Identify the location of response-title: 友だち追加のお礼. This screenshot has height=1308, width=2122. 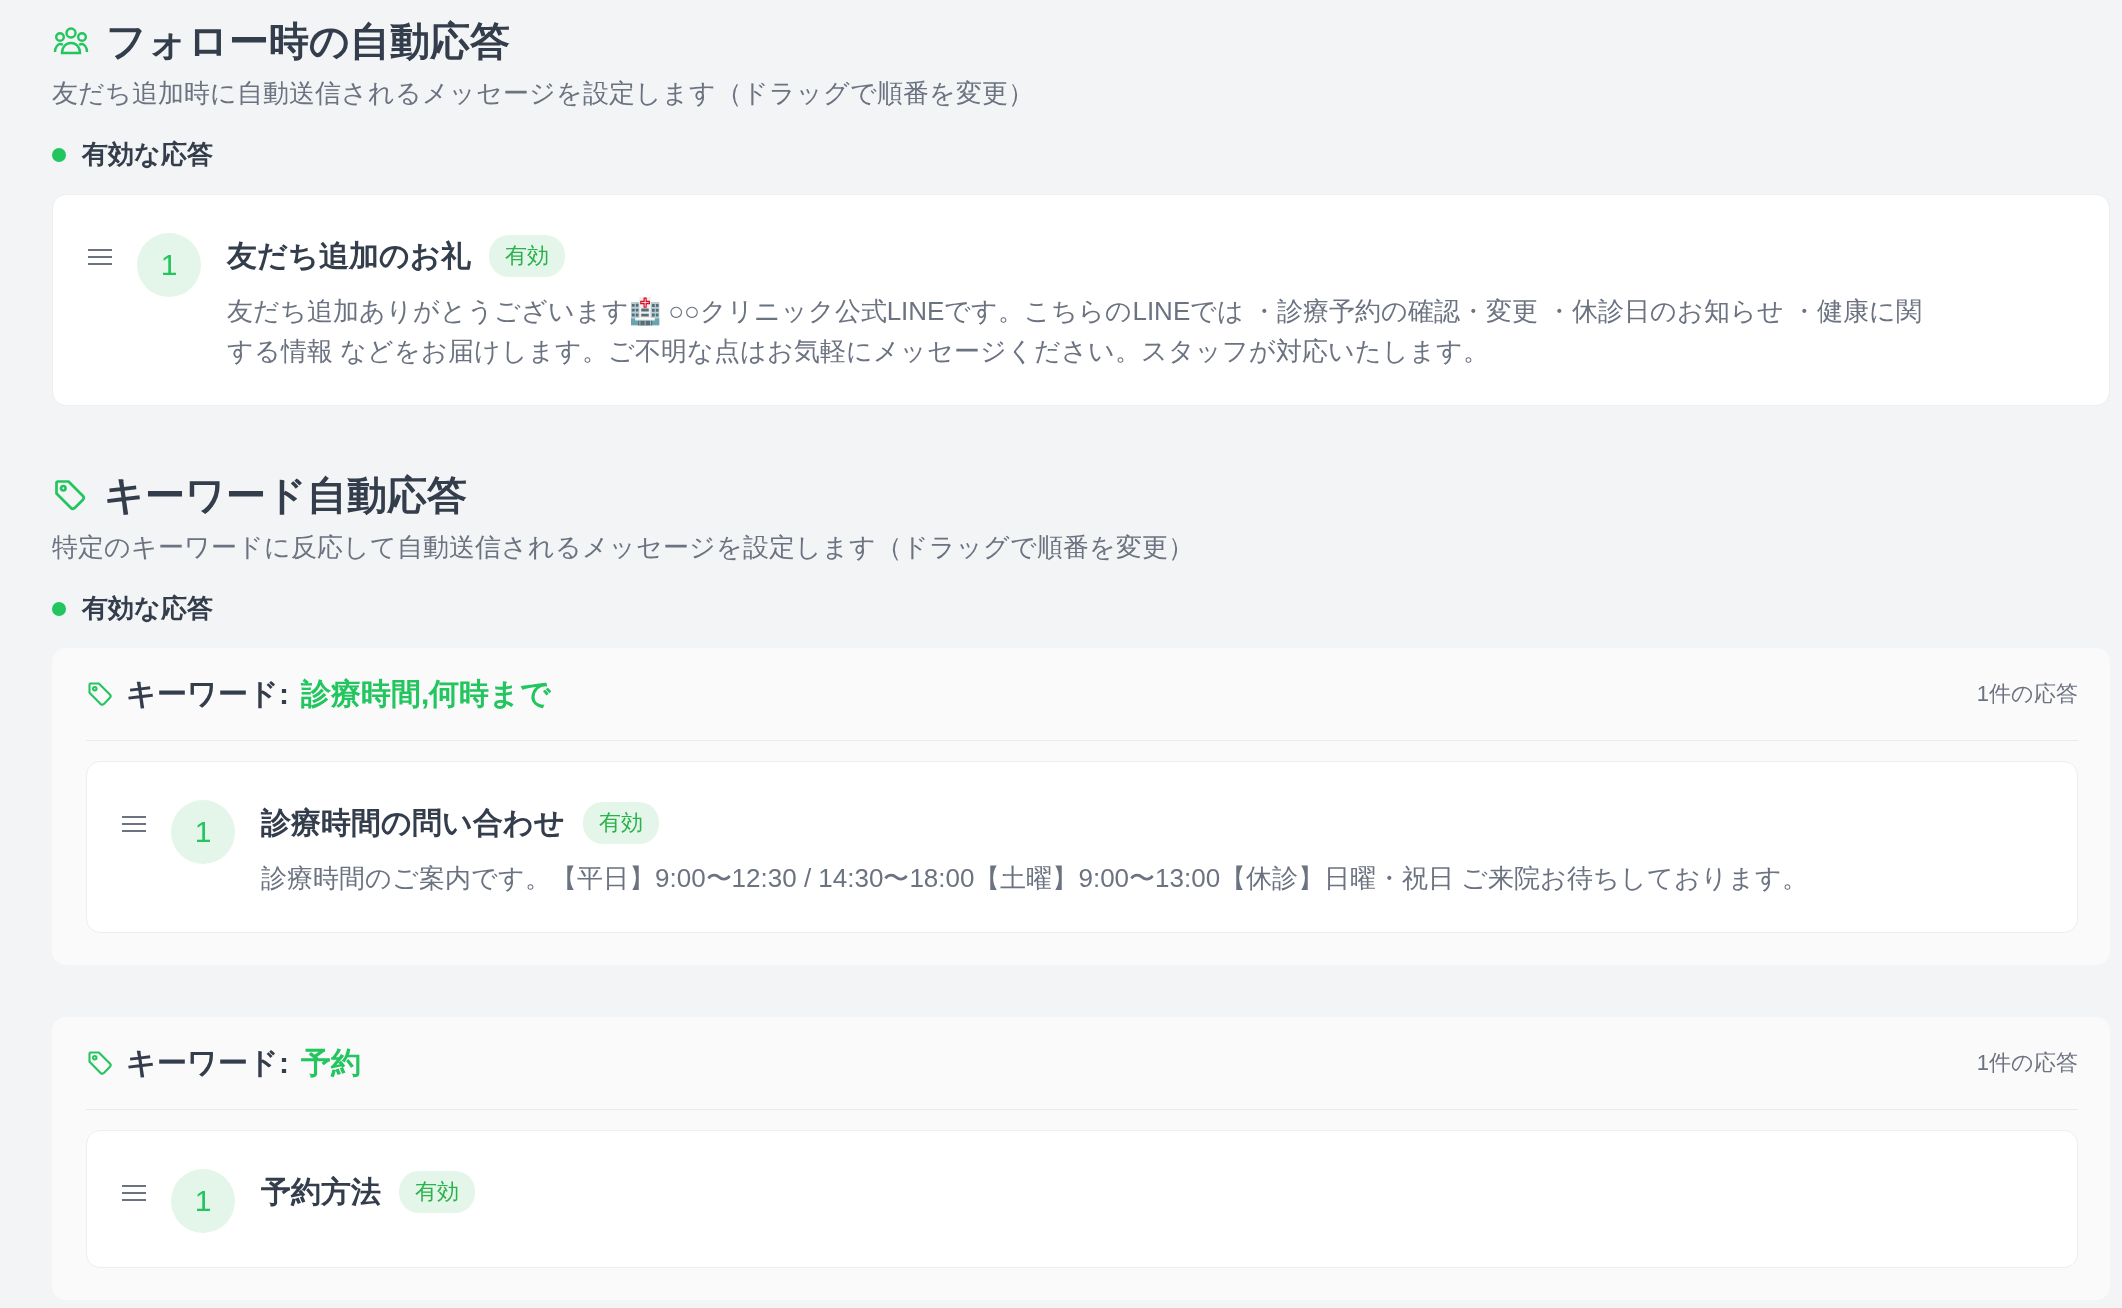
(349, 255).